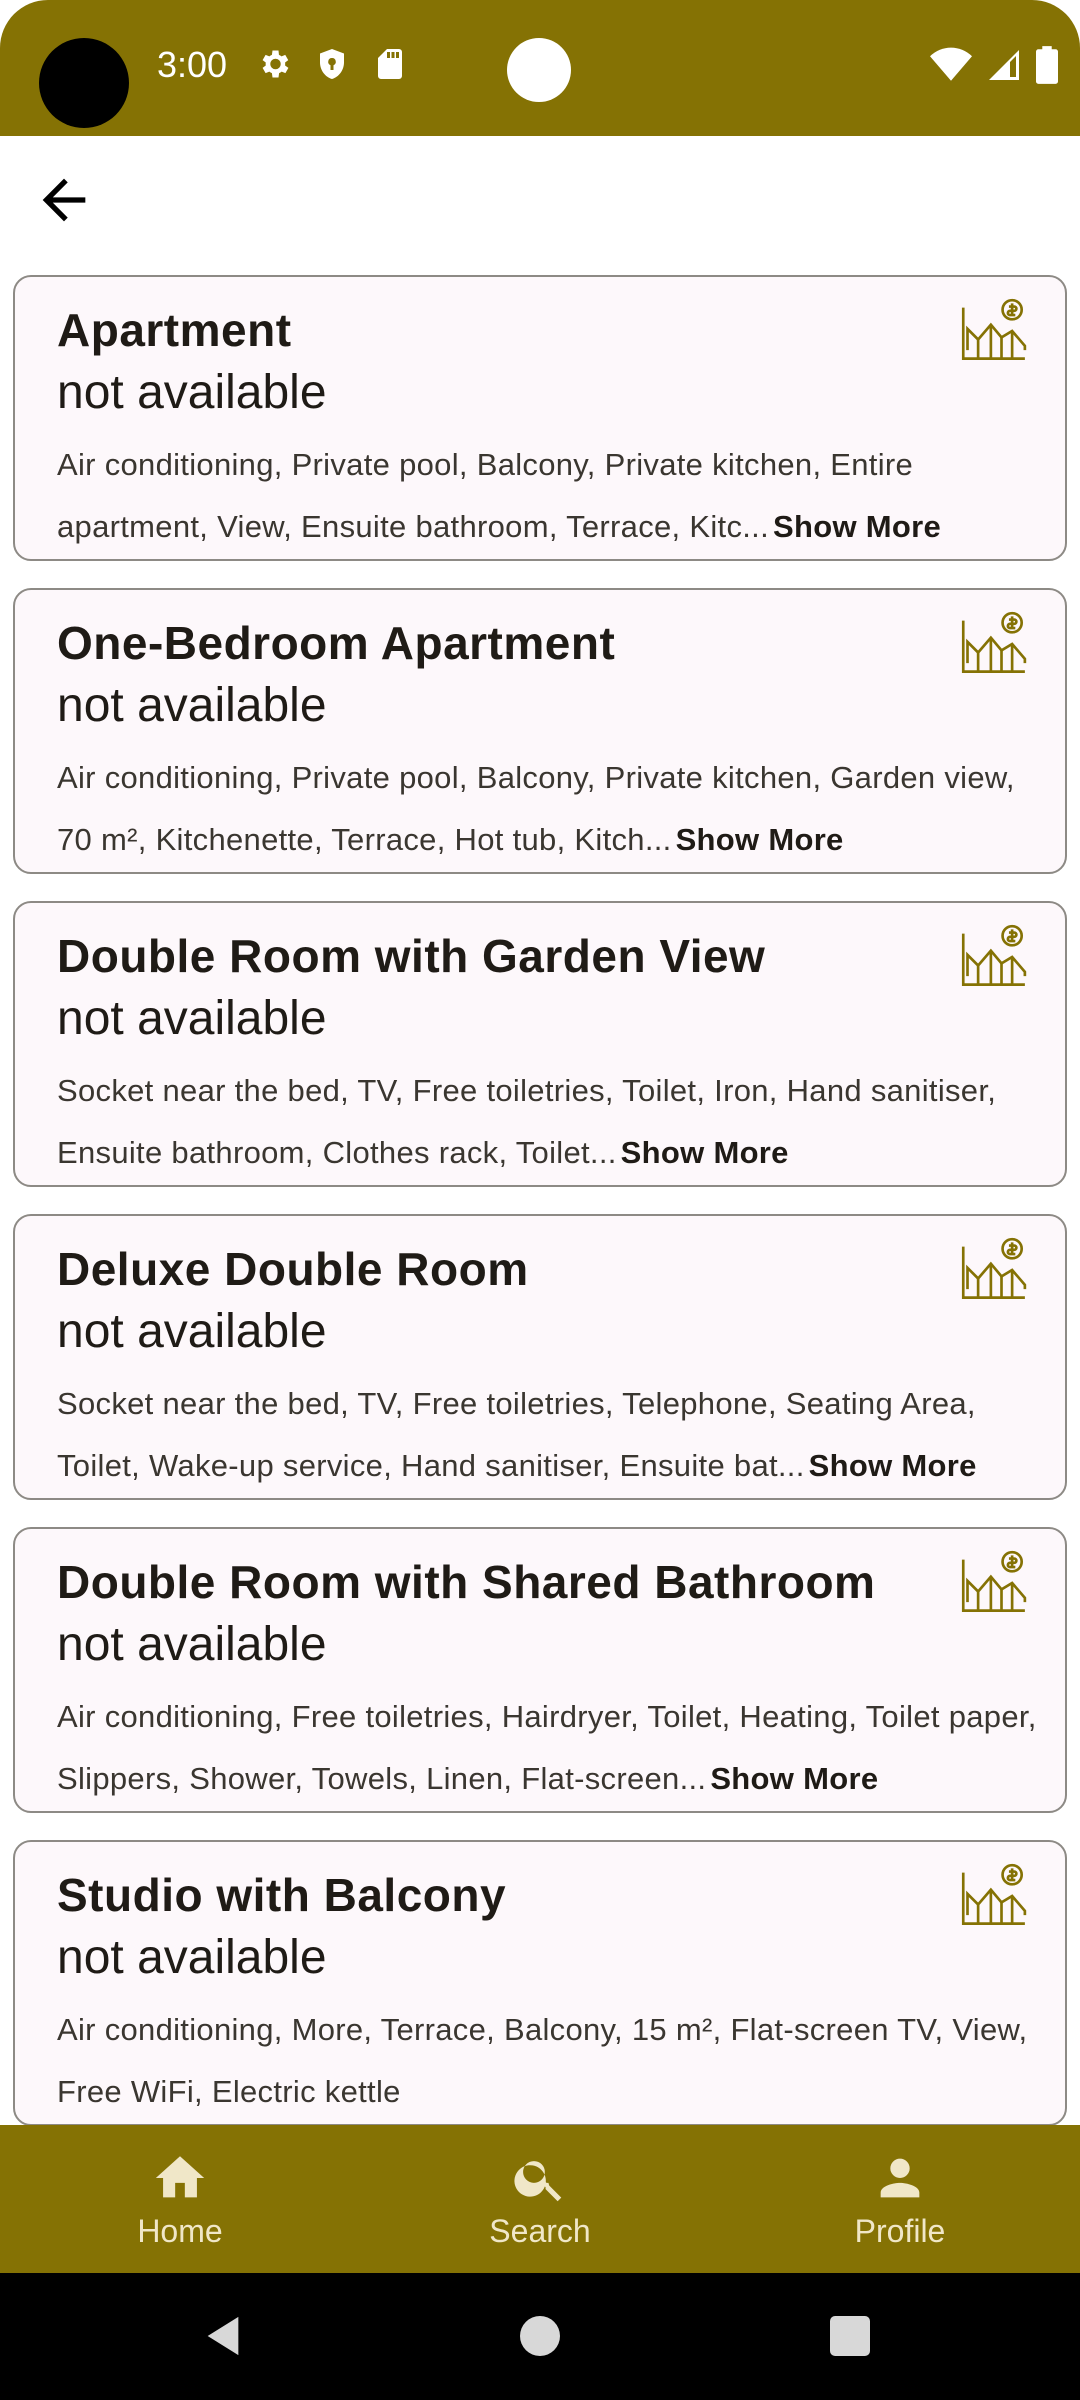 The image size is (1080, 2400). I want to click on home-icon, so click(180, 2176).